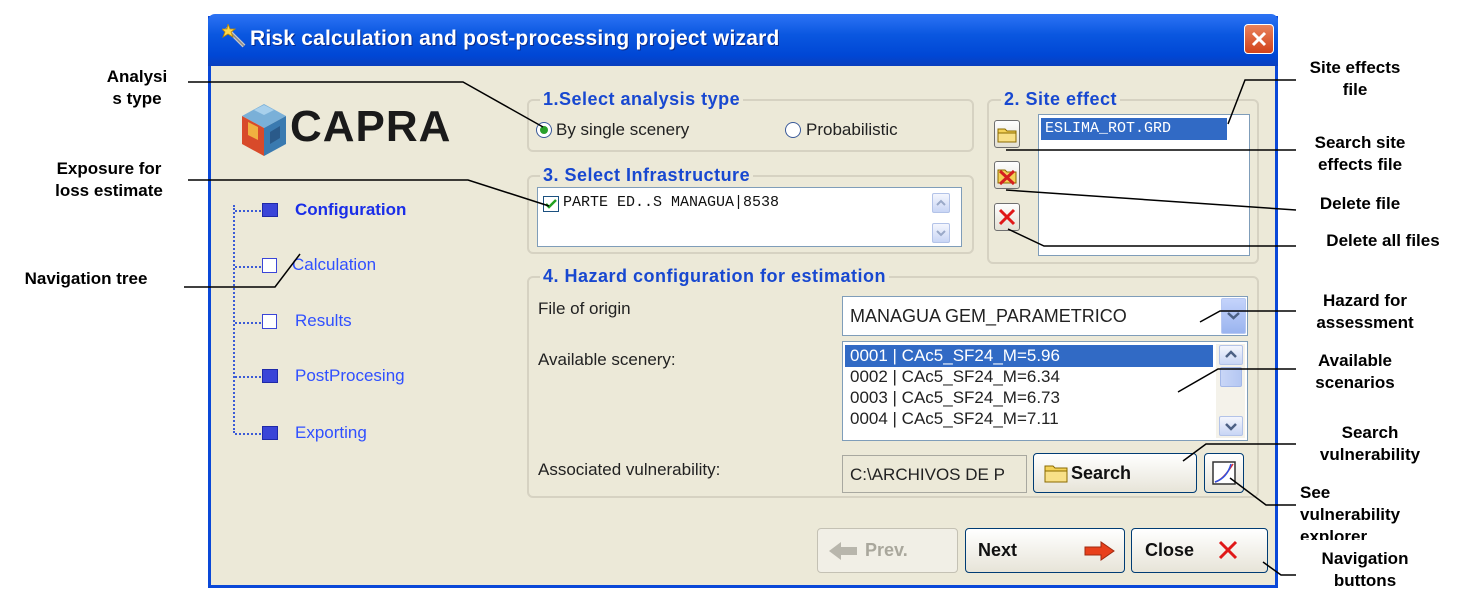 This screenshot has width=1478, height=592. I want to click on leader-see-vuln, so click(1262, 491).